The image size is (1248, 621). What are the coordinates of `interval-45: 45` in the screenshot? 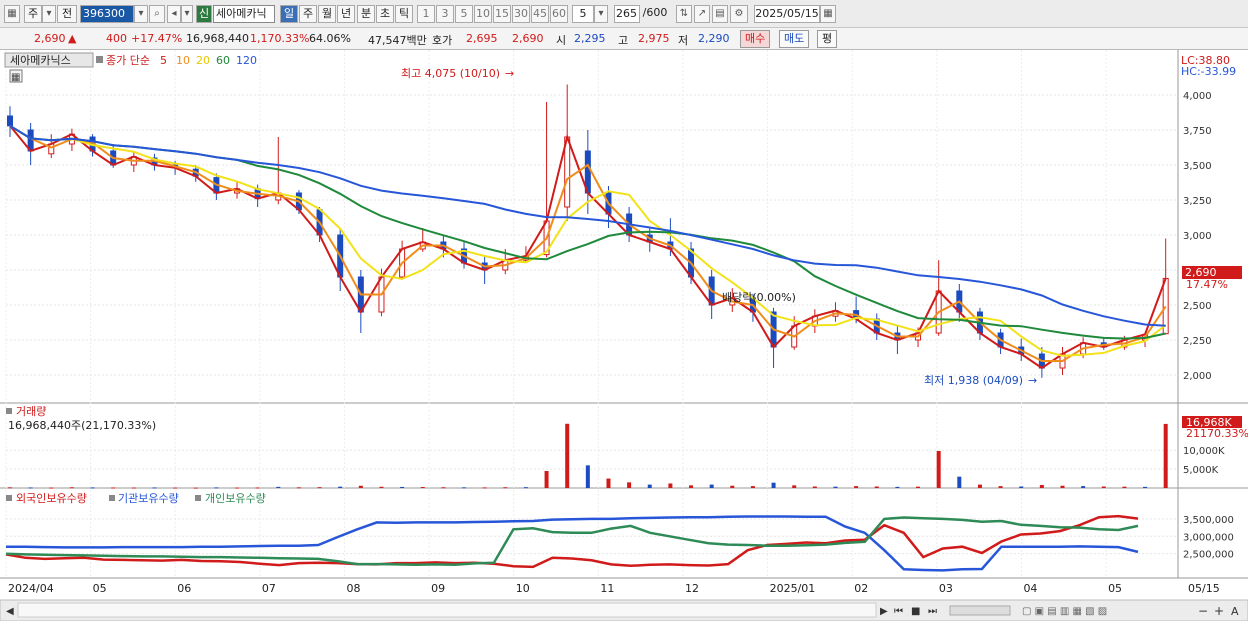 It's located at (540, 14).